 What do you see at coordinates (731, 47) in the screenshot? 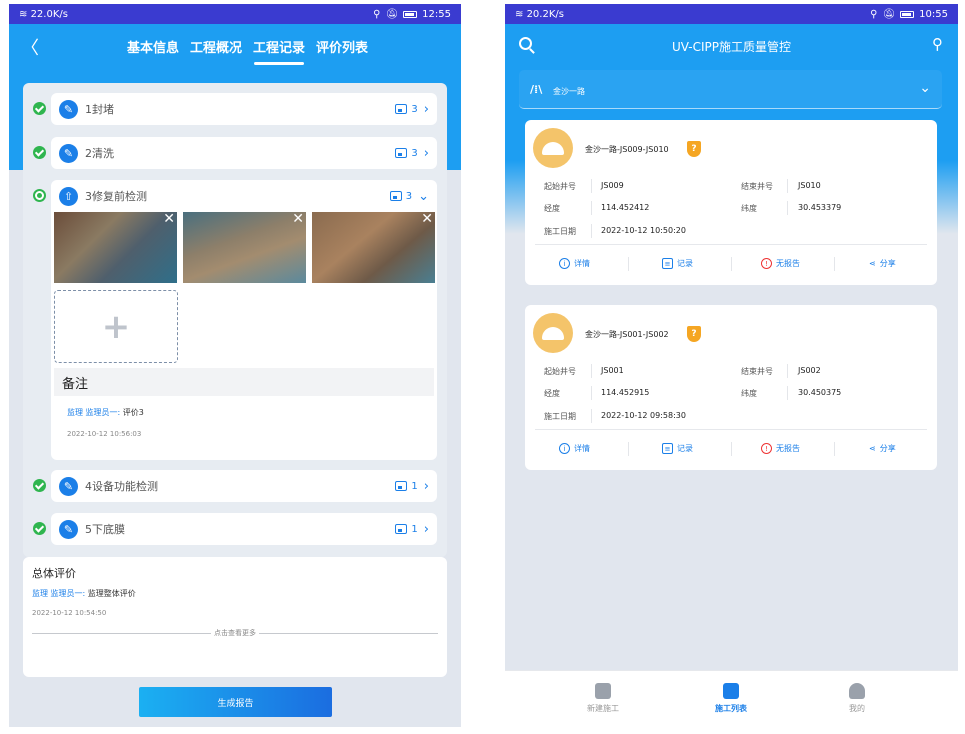
I see `page-title: UV-CIPP施工质量管控` at bounding box center [731, 47].